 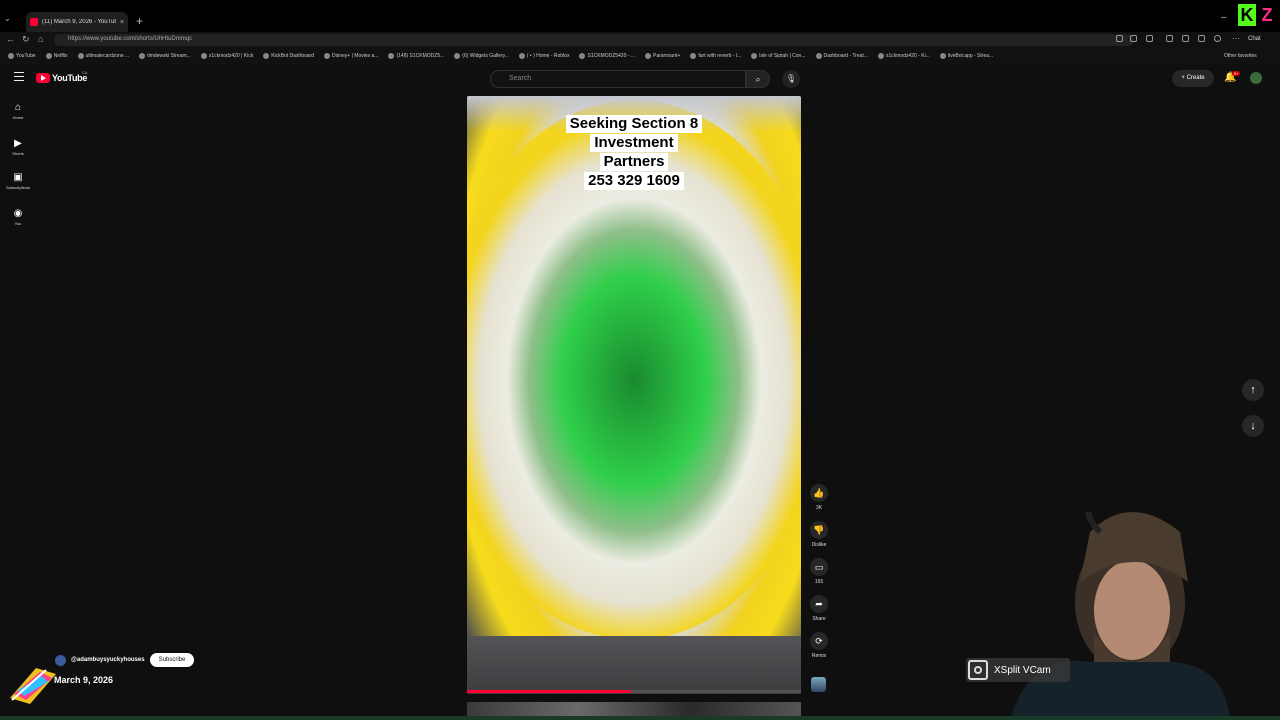 I want to click on tab-title: (11) March 9, 2026 - YouTube, so click(x=79, y=22).